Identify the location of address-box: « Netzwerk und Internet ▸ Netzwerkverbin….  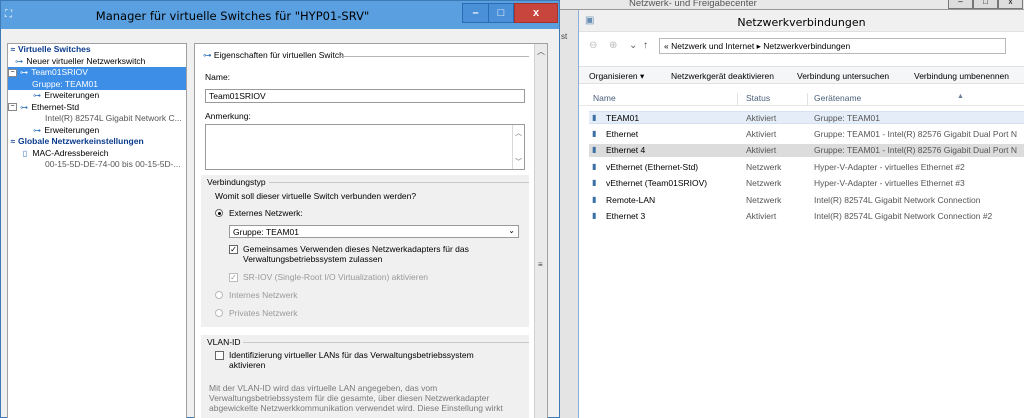
(832, 46).